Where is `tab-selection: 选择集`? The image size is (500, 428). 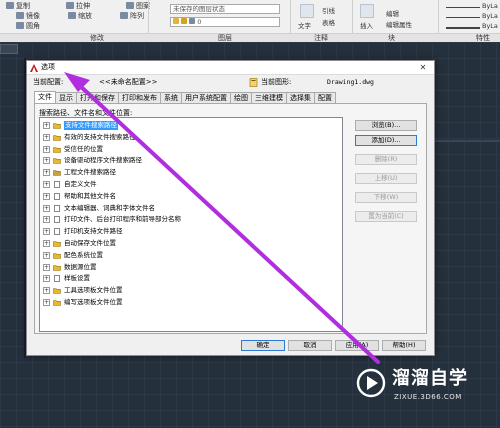
tab-selection: 选择集 is located at coordinates (300, 97).